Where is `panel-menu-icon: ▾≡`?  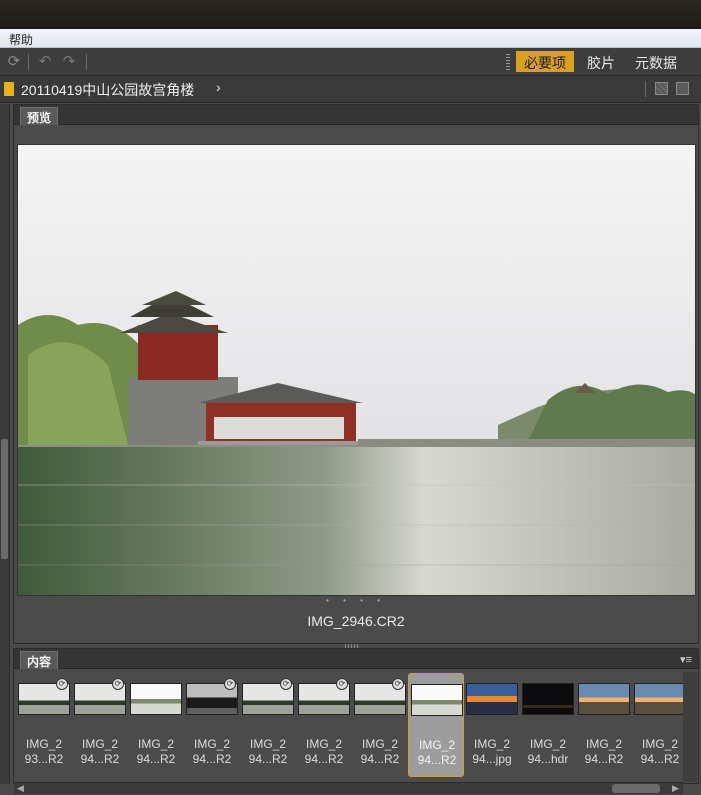 panel-menu-icon: ▾≡ is located at coordinates (686, 659).